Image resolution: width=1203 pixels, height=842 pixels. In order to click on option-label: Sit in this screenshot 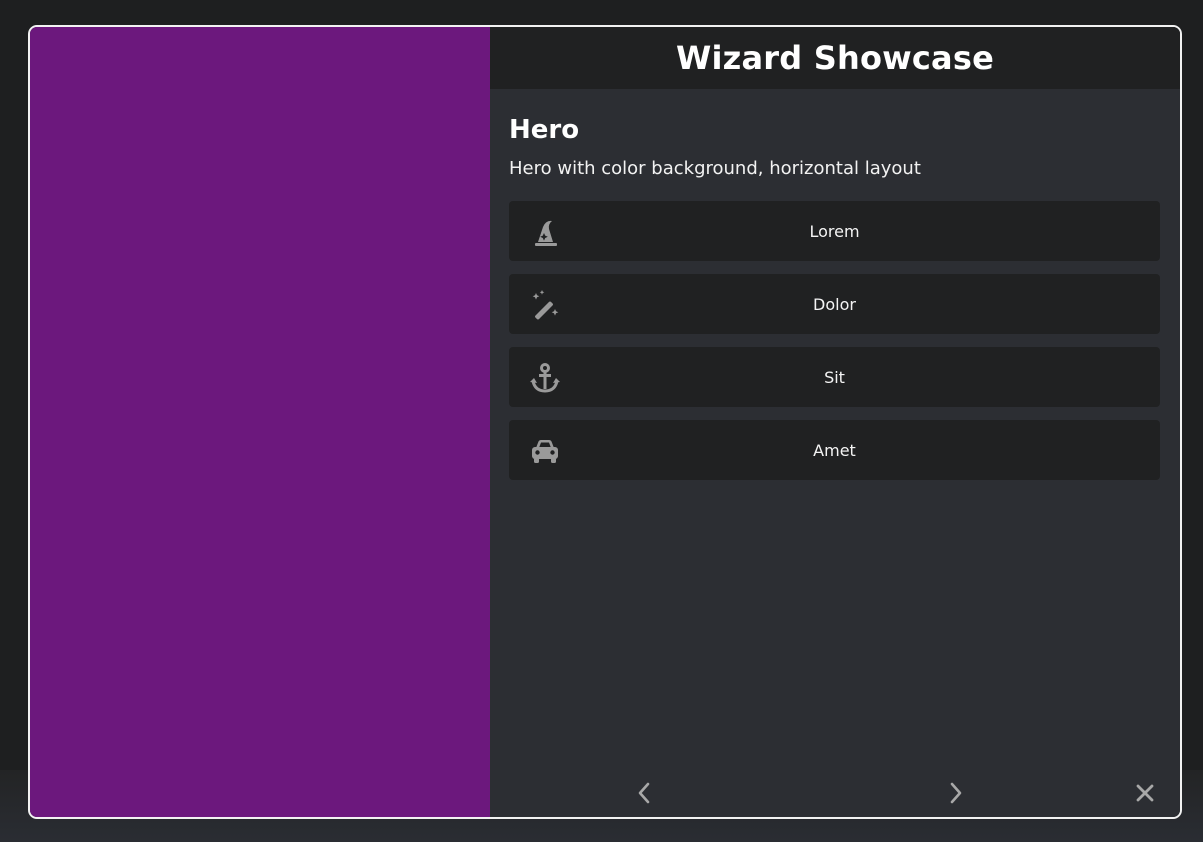, I will do `click(834, 377)`.